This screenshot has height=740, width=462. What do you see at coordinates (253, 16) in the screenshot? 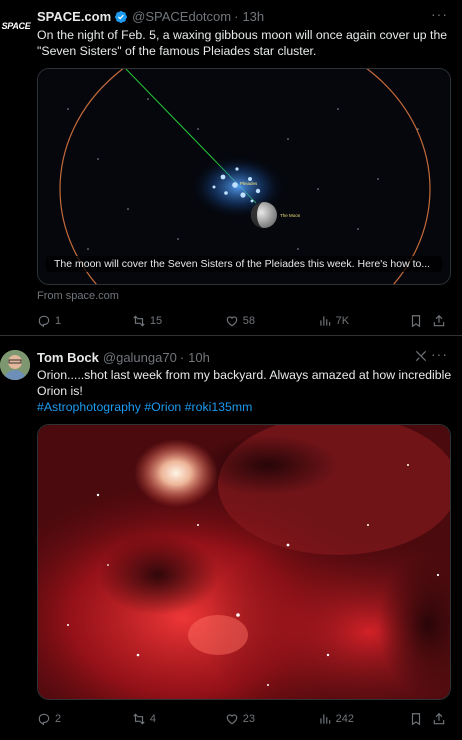
I see `tweet-timestamp: 13h` at bounding box center [253, 16].